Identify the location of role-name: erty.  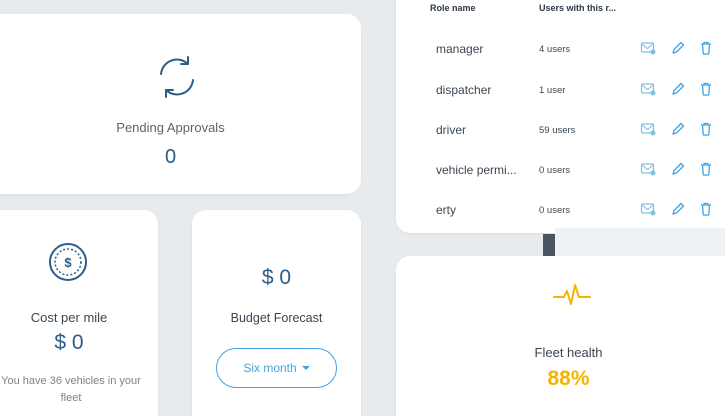
(446, 210).